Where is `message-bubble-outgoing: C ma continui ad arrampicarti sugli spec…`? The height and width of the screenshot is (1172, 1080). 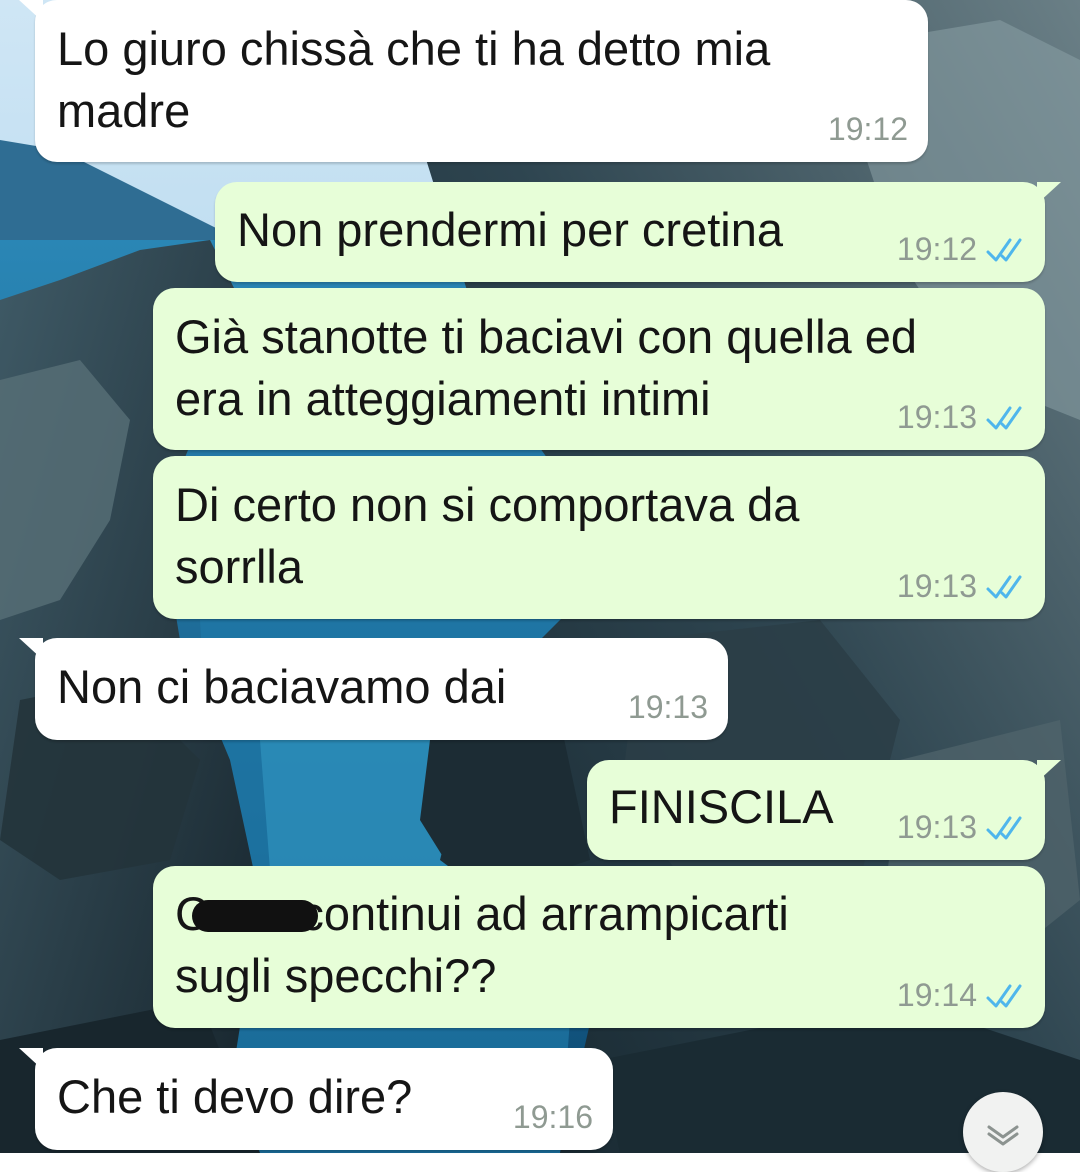 message-bubble-outgoing: C ma continui ad arrampicarti sugli spec… is located at coordinates (599, 947).